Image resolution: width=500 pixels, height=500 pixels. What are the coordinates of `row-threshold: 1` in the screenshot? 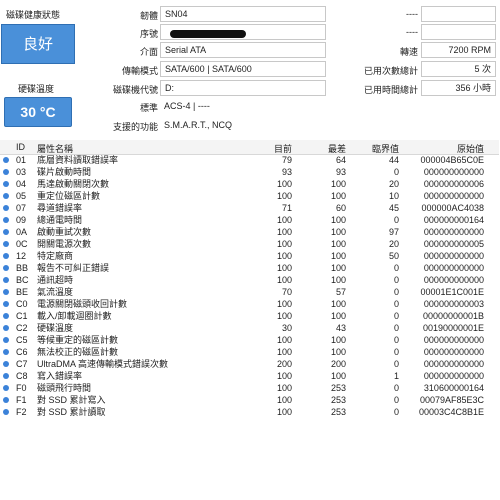 It's located at (396, 376).